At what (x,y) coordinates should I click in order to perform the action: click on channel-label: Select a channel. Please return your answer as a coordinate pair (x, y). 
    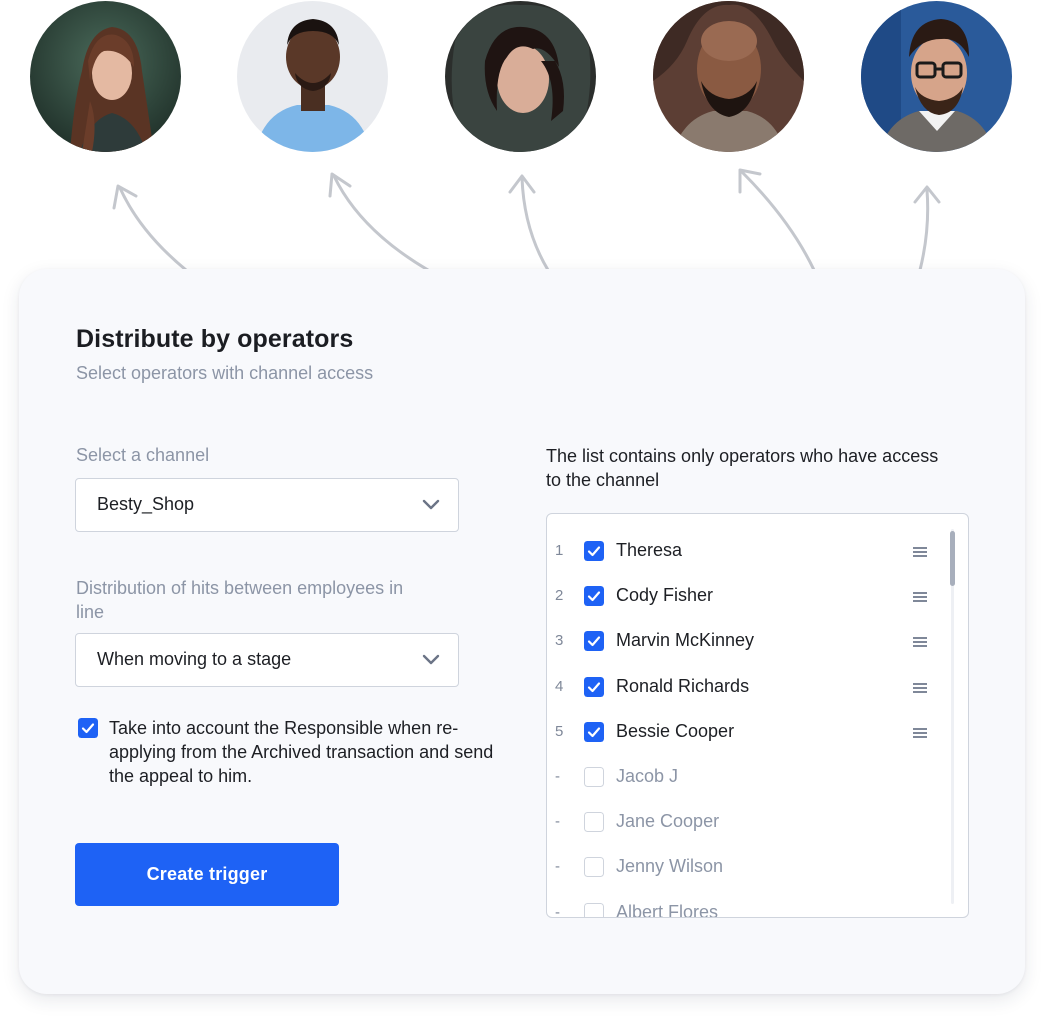
    Looking at the image, I should click on (143, 455).